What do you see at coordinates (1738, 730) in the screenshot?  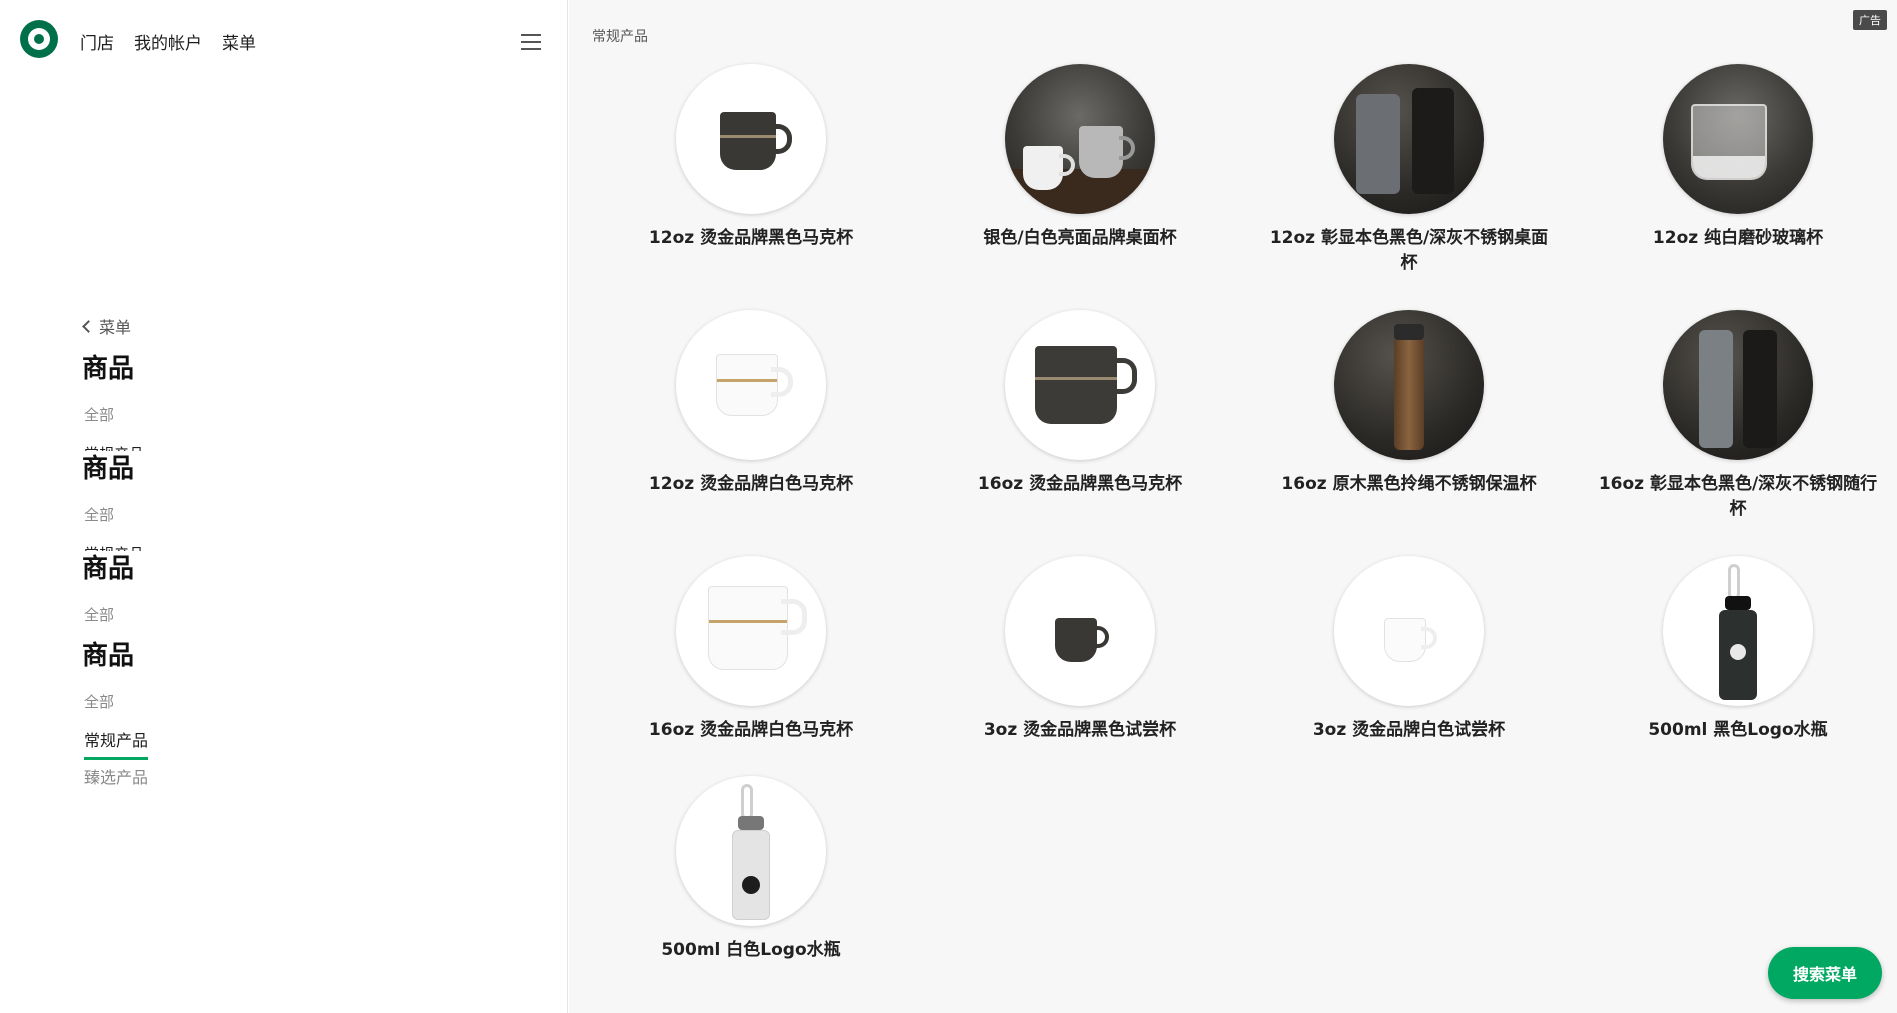 I see `product-name: 500ml 黑色Logo水瓶` at bounding box center [1738, 730].